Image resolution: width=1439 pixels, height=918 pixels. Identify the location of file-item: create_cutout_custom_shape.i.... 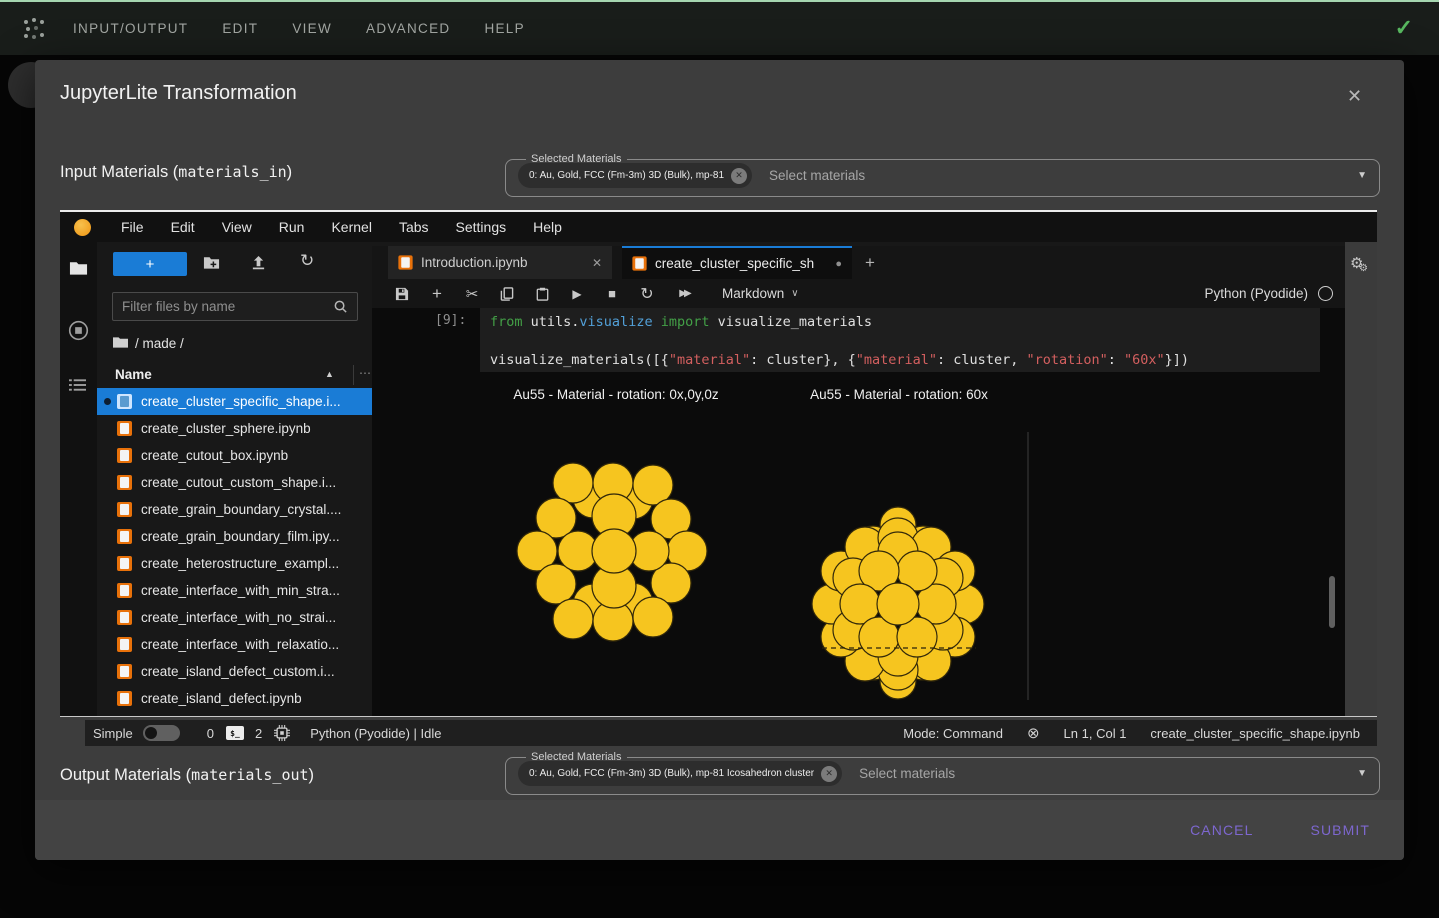
(234, 482).